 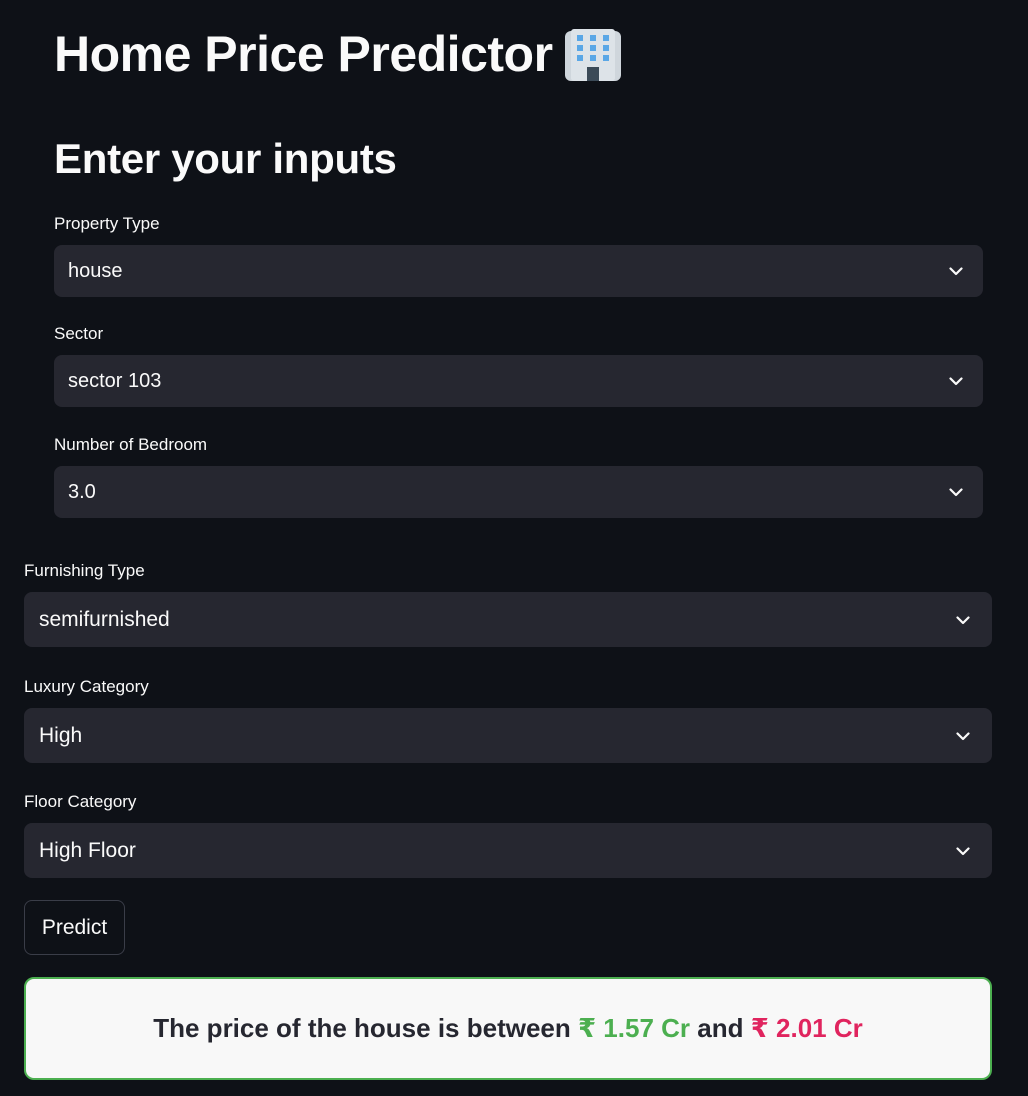 I want to click on furnishing-type-field: Furnishing Type semifurnished, so click(x=508, y=603).